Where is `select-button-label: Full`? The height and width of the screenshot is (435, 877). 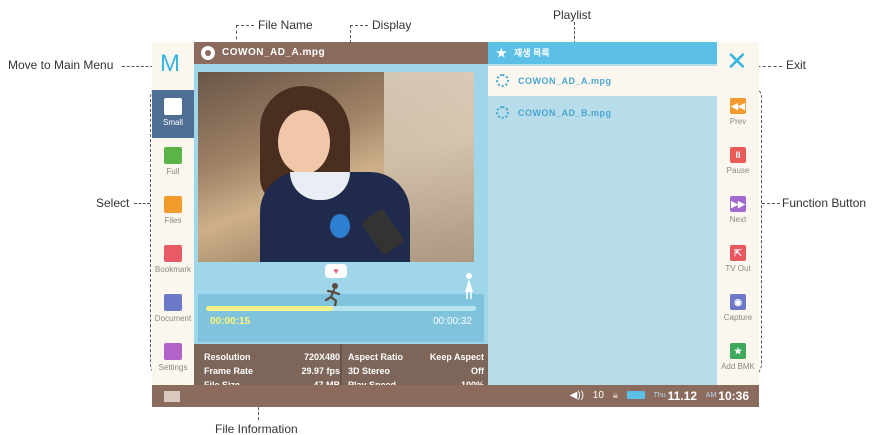 select-button-label: Full is located at coordinates (173, 171).